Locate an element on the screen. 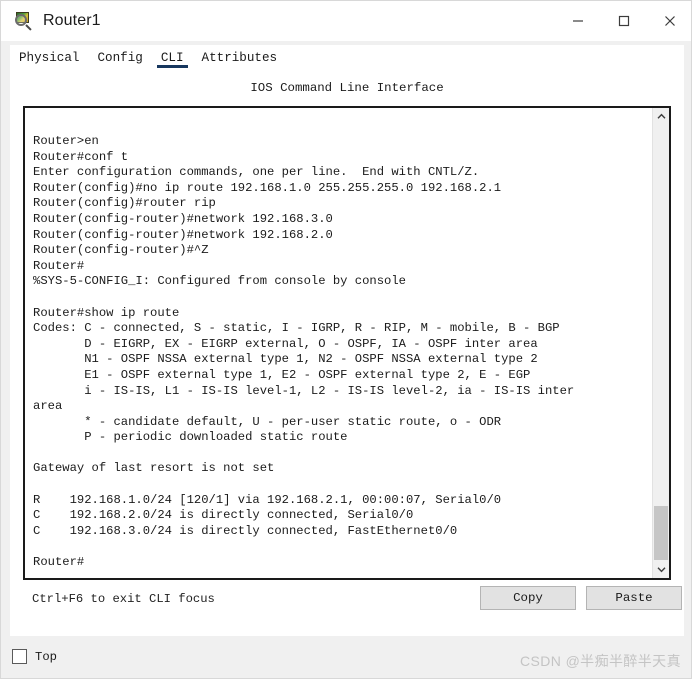 The height and width of the screenshot is (679, 692). paste-button: Paste is located at coordinates (634, 598).